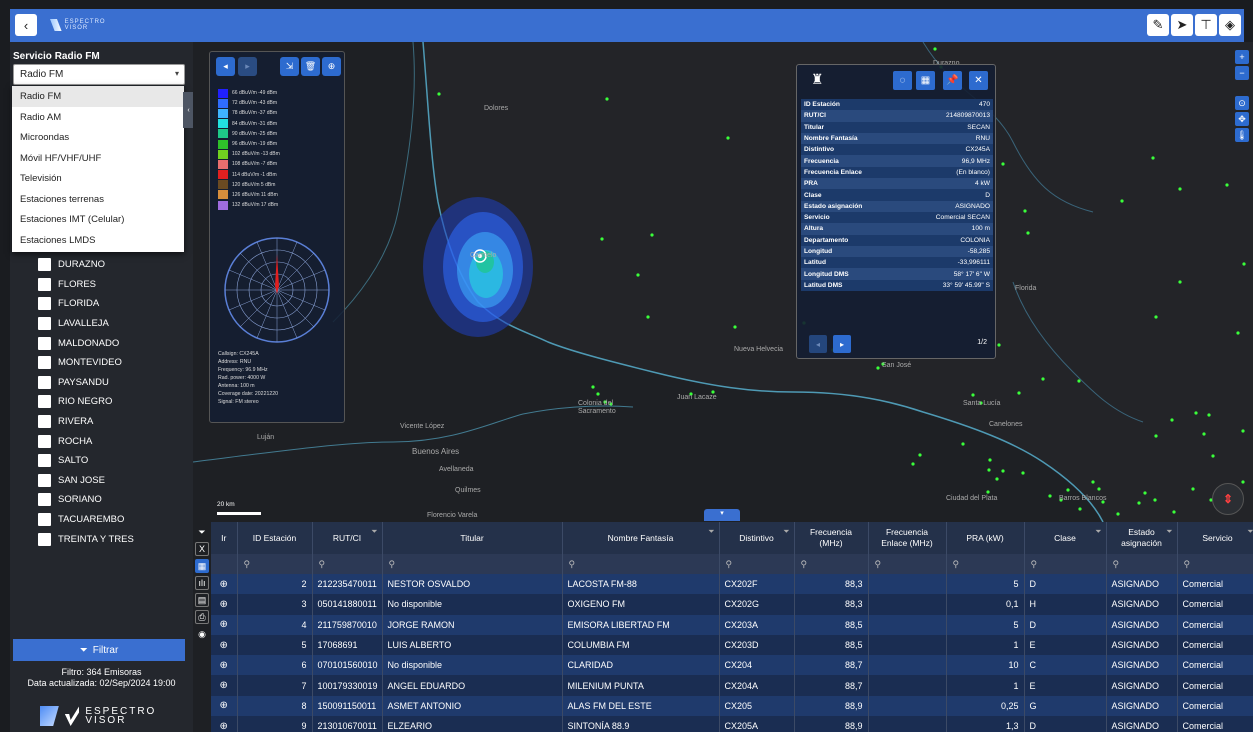  What do you see at coordinates (98, 240) in the screenshot?
I see `dropdown-option: Estaciones LMDS` at bounding box center [98, 240].